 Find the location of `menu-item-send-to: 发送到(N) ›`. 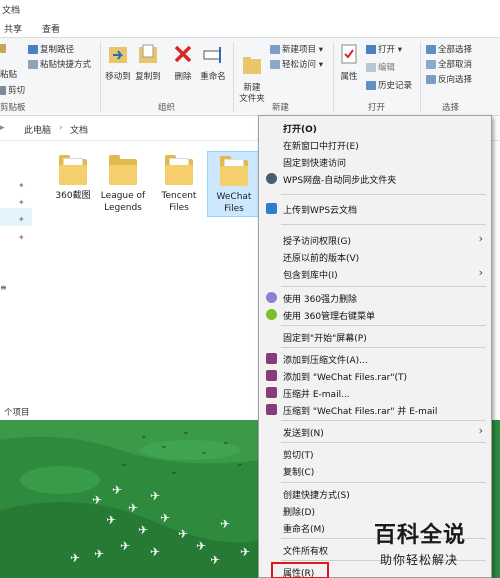

menu-item-send-to: 发送到(N) › is located at coordinates (375, 432).